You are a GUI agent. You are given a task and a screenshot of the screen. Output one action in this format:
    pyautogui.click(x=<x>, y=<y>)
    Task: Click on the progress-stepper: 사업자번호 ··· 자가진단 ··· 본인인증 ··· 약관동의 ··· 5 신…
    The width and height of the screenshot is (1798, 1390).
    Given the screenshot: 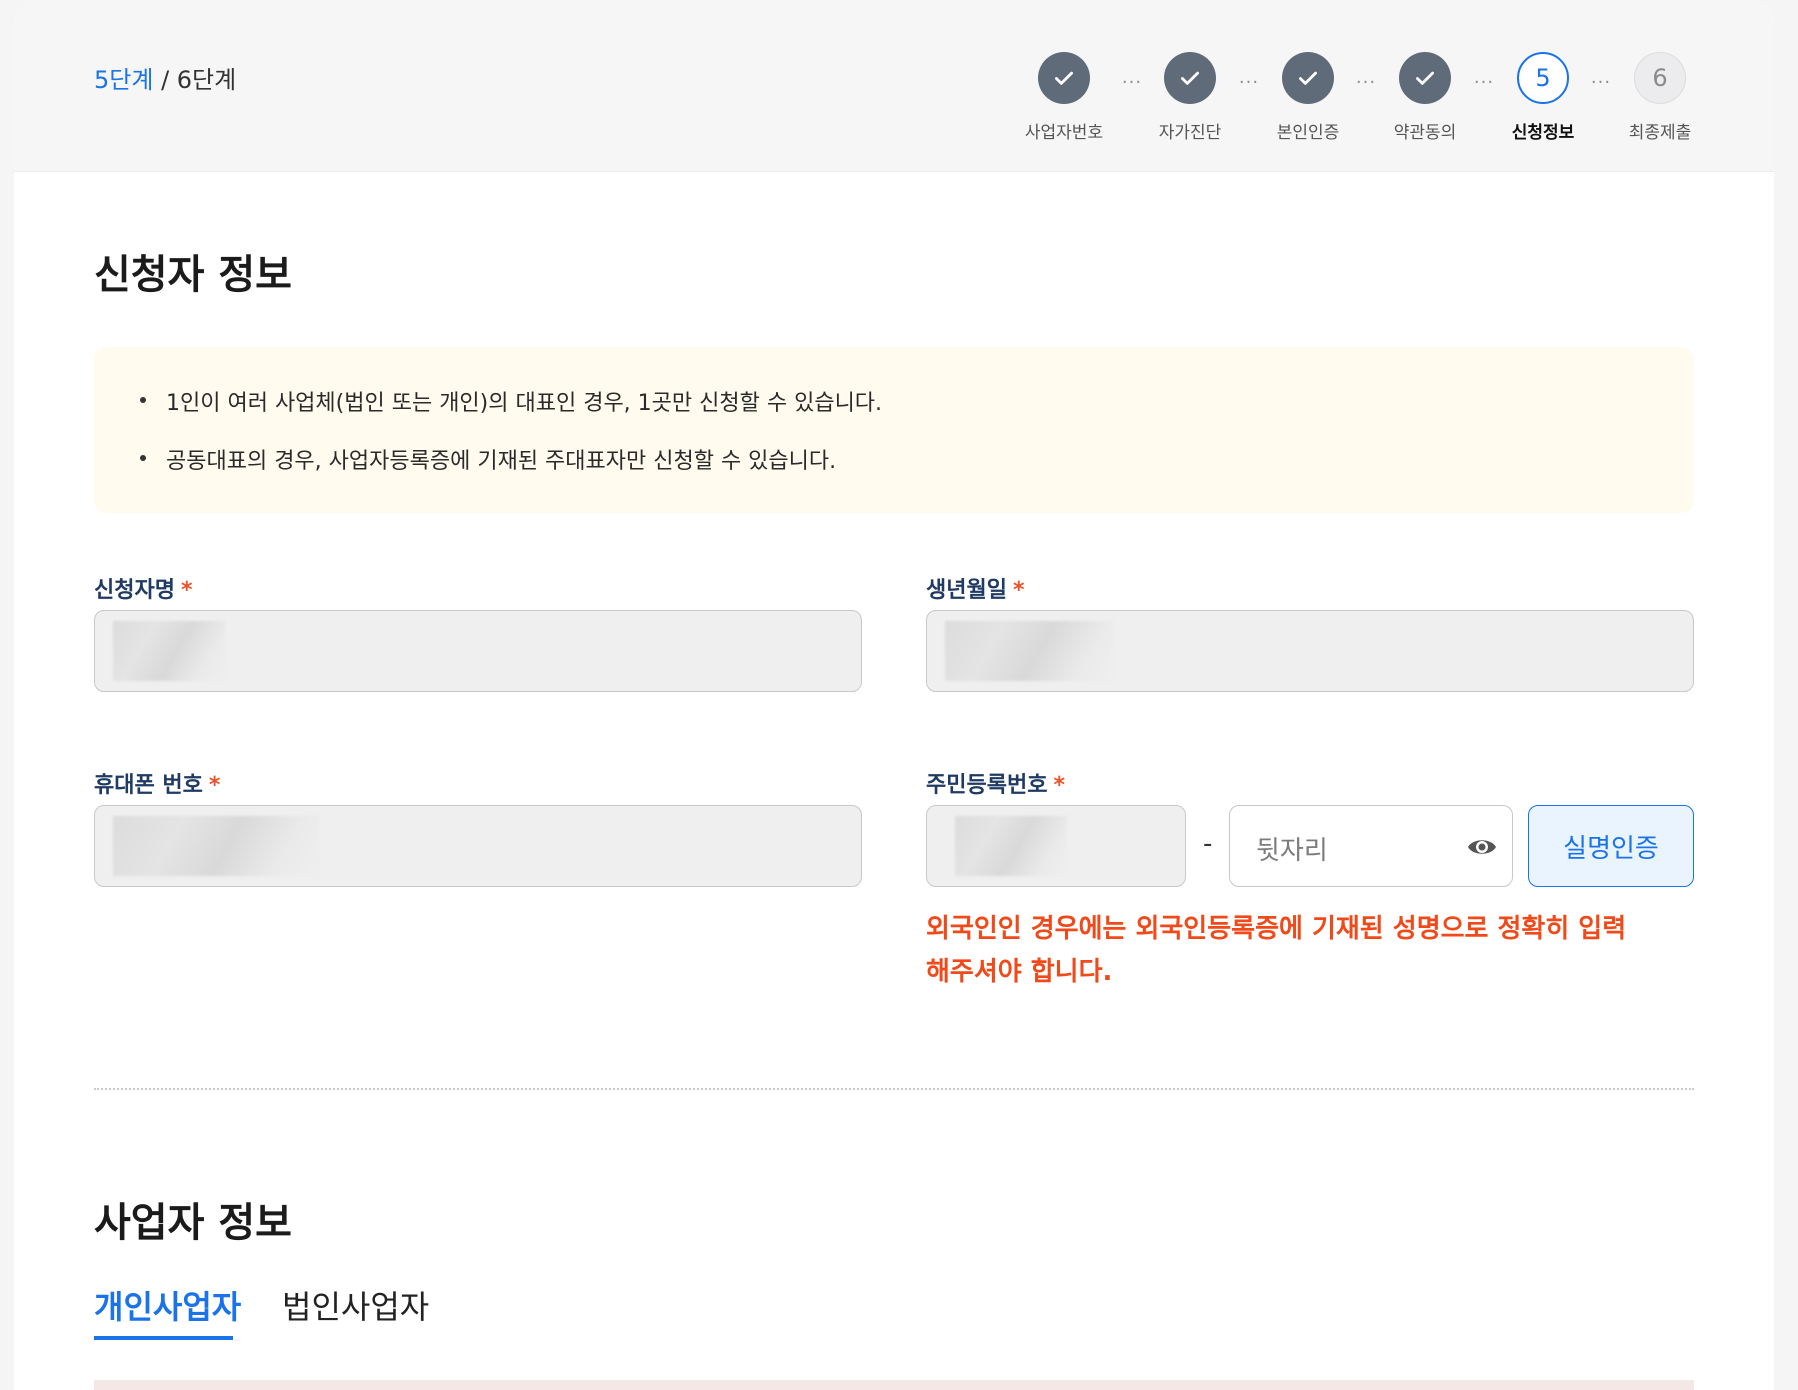 What is the action you would take?
    pyautogui.click(x=894, y=102)
    